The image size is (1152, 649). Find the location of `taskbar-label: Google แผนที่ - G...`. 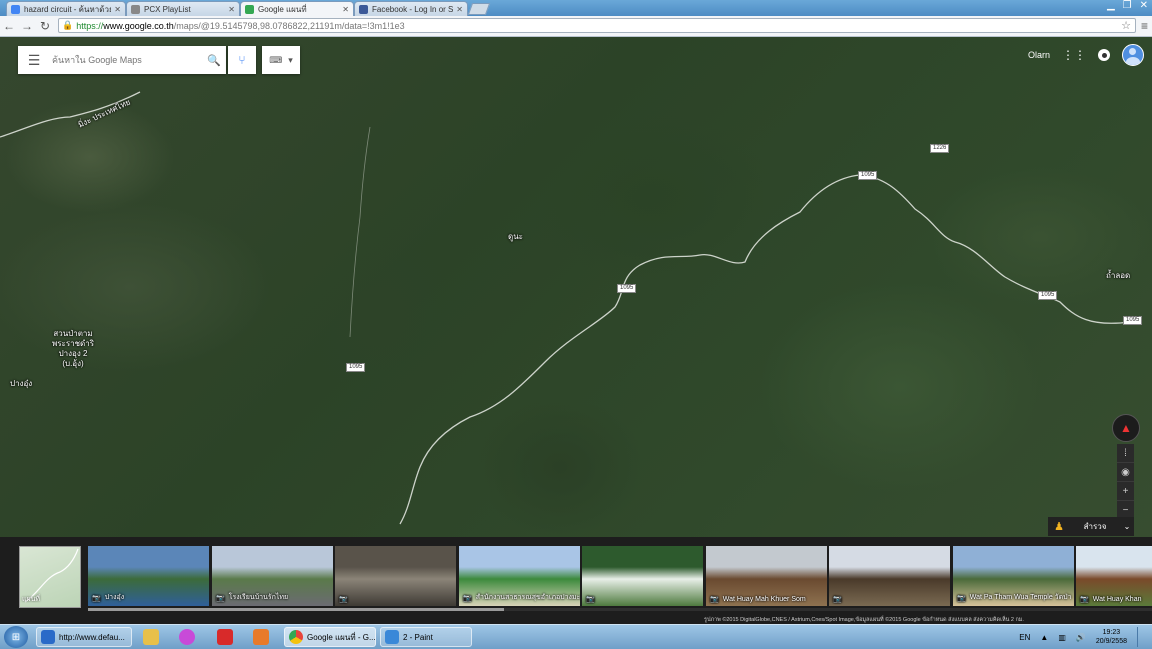

taskbar-label: Google แผนที่ - G... is located at coordinates (341, 637).